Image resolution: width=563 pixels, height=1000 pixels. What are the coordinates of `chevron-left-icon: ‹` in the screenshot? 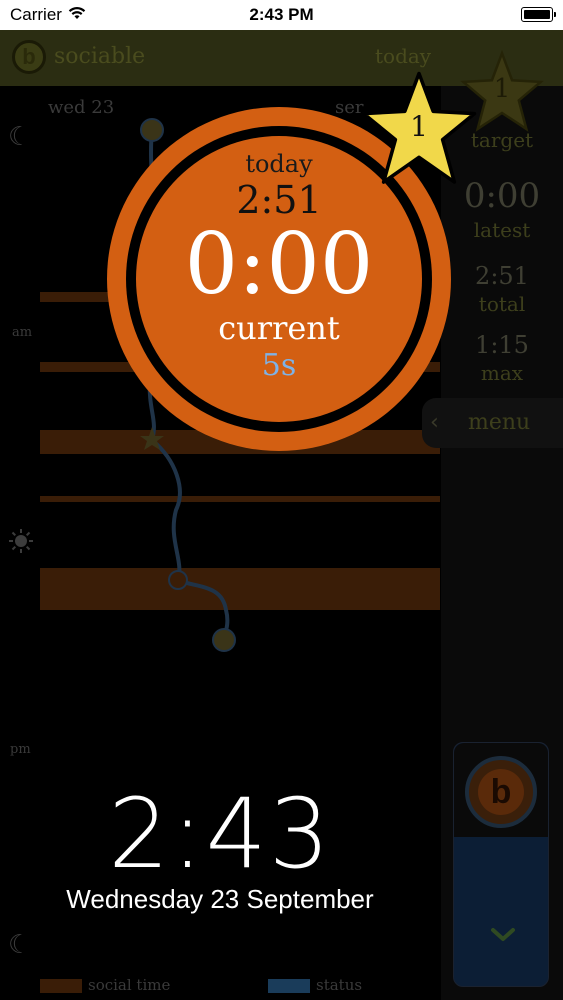 It's located at (434, 422).